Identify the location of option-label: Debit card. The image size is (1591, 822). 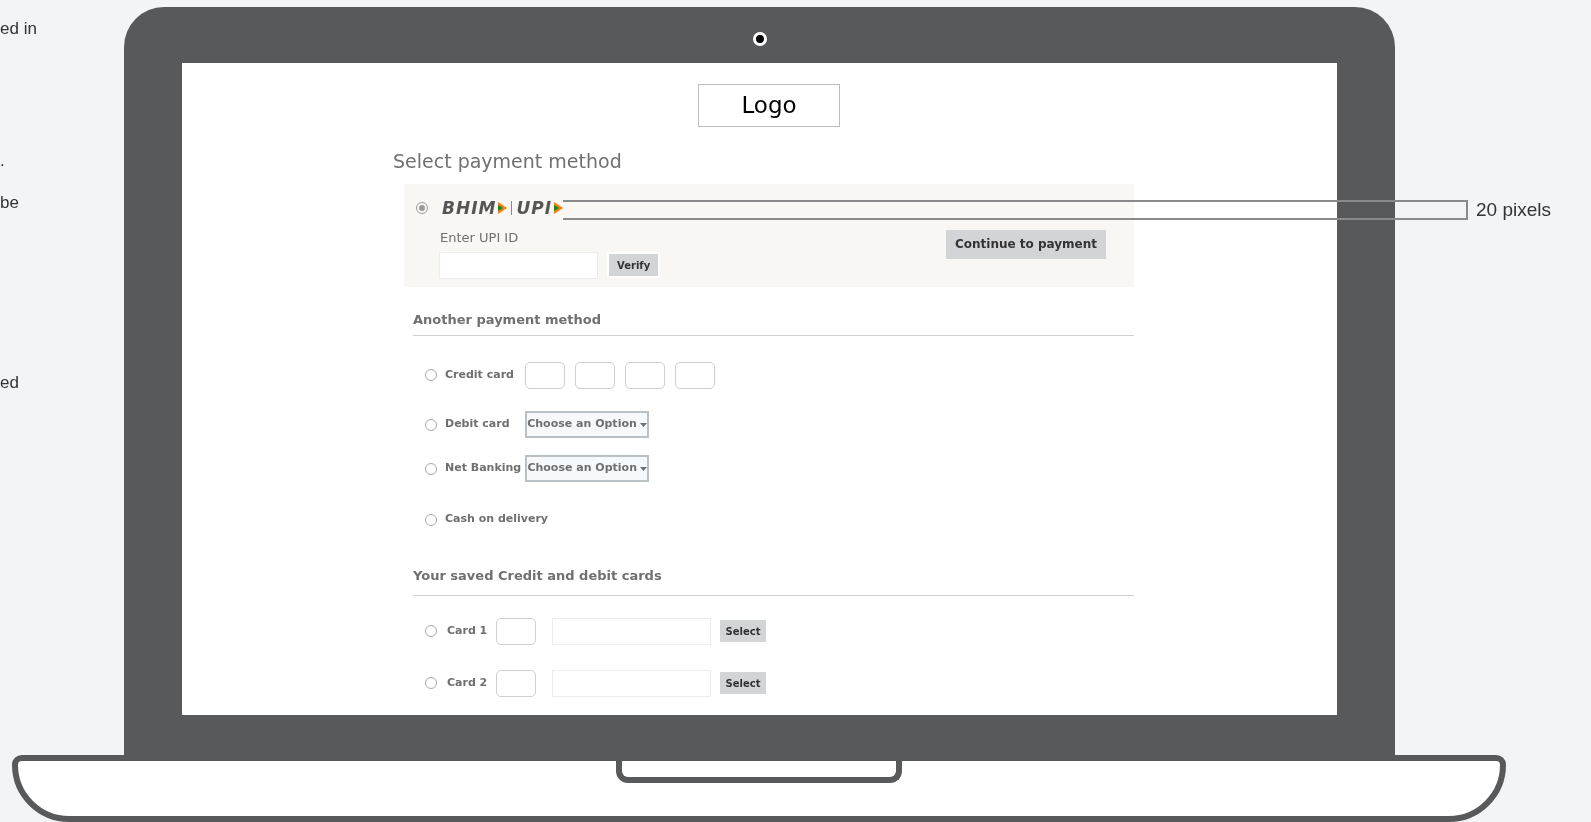
(478, 424).